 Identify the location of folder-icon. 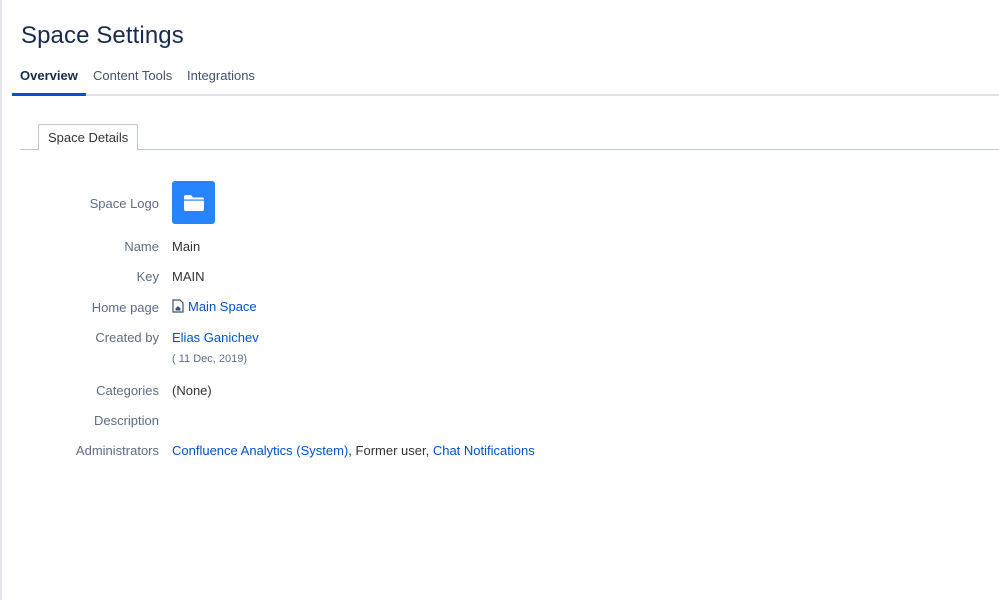
(193, 202).